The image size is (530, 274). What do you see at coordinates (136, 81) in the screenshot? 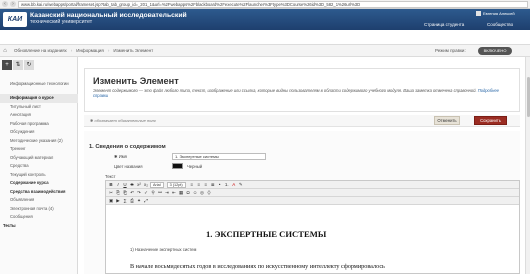
I see `page-title: Изменить Элемент` at bounding box center [136, 81].